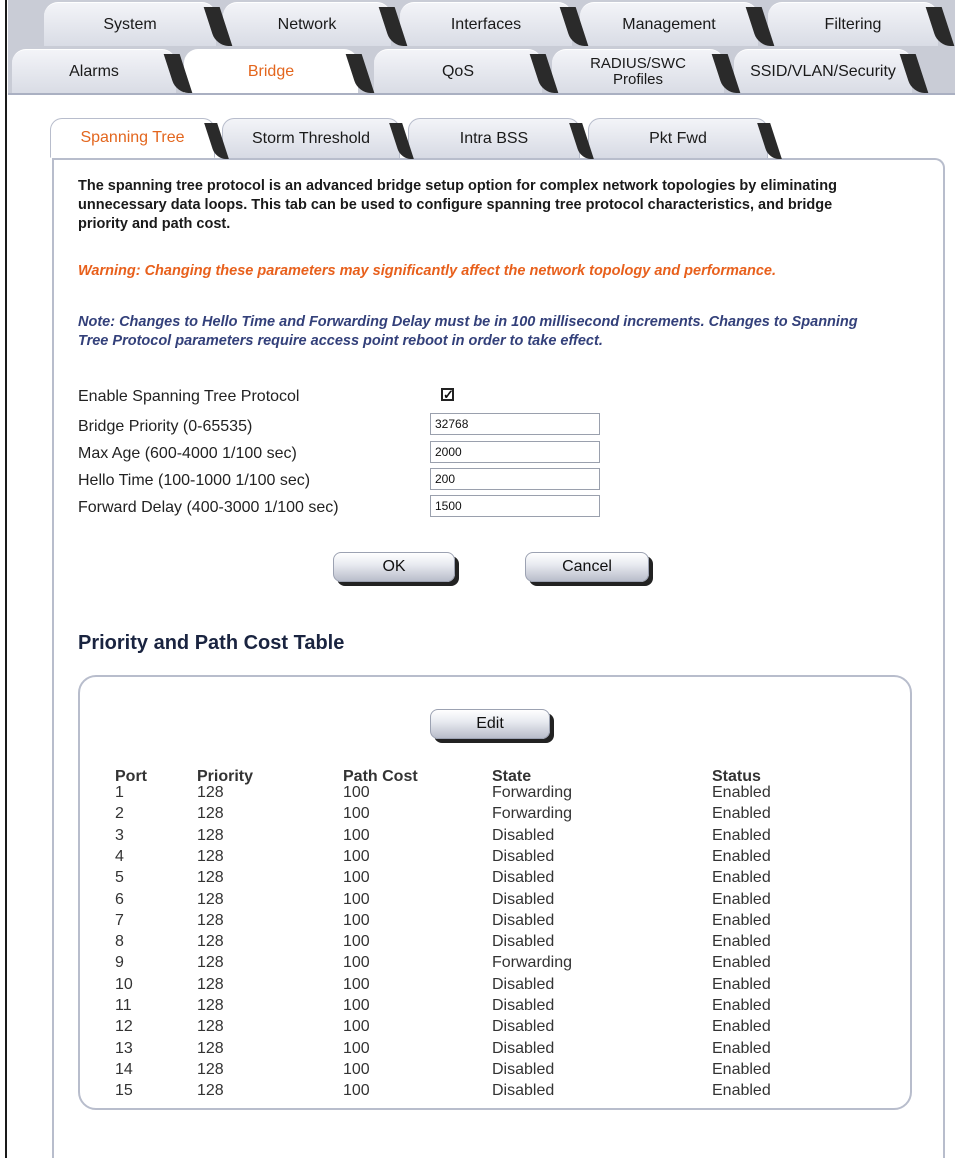  I want to click on subtab-storm-threshold: Storm Threshold, so click(311, 138).